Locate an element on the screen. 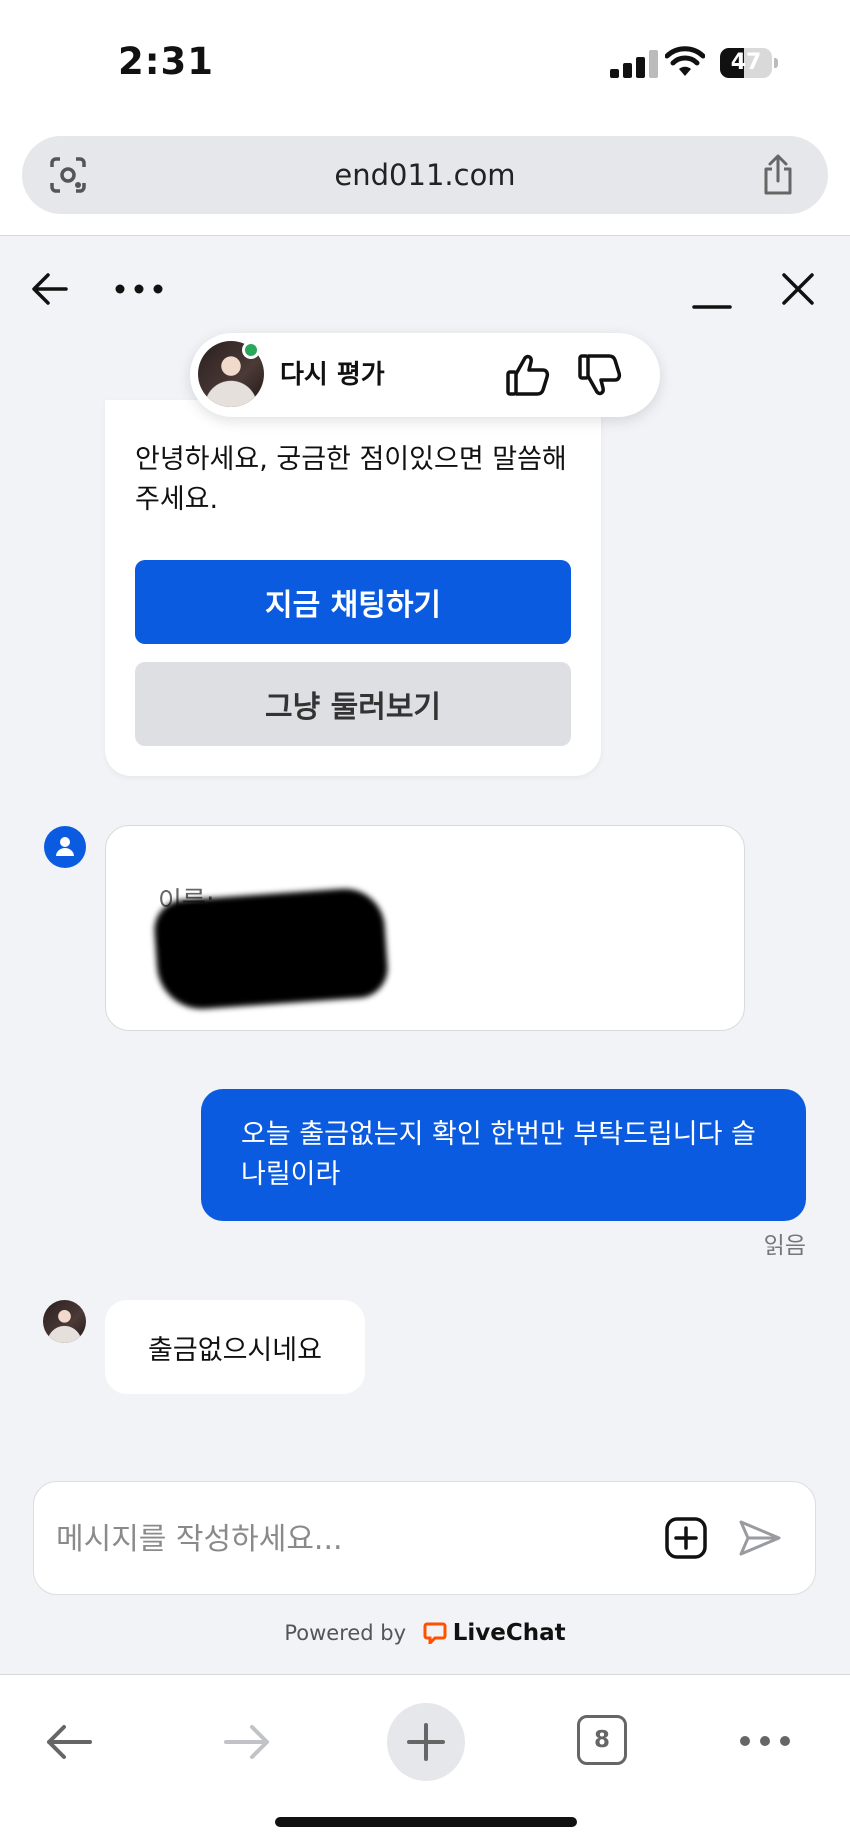 This screenshot has width=850, height=1843. online-status-dot is located at coordinates (251, 350).